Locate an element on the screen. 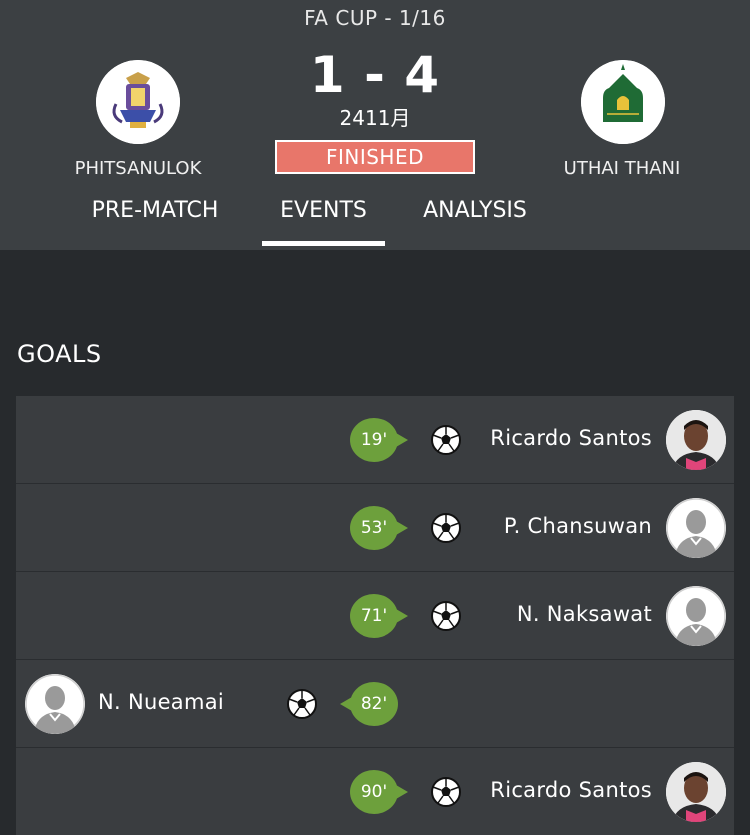 This screenshot has height=835, width=750. tab-analysis: ANALYSIS is located at coordinates (475, 223).